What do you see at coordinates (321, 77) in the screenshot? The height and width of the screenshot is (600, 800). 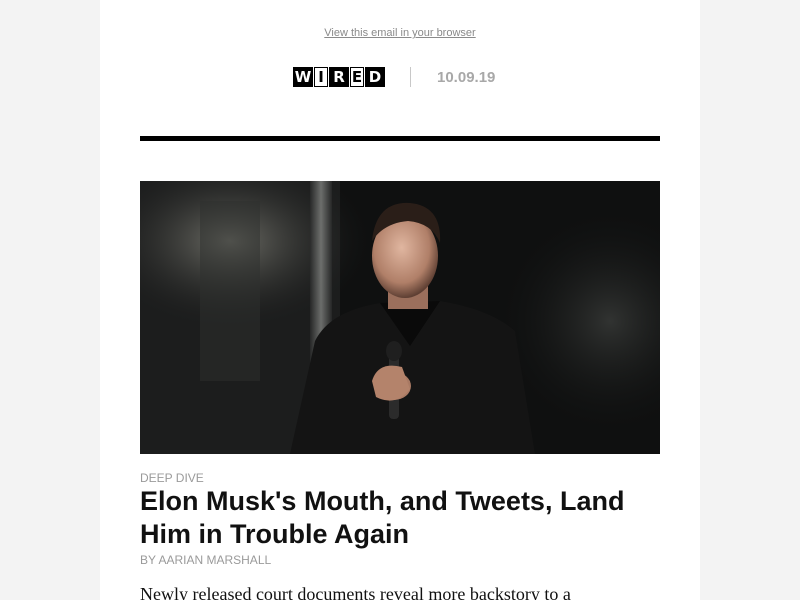 I see `logo-letter-i: I` at bounding box center [321, 77].